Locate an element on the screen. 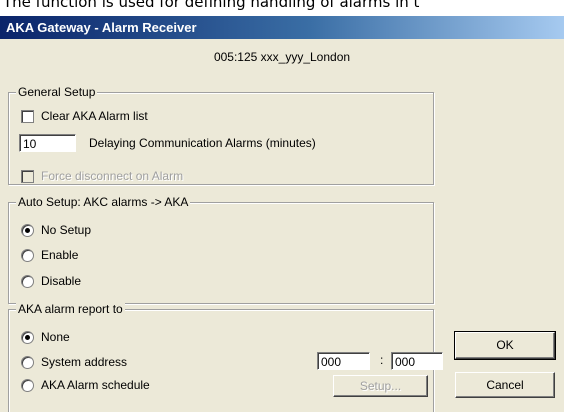  delay-label: Delaying Communication Alarms (minutes) is located at coordinates (202, 143).